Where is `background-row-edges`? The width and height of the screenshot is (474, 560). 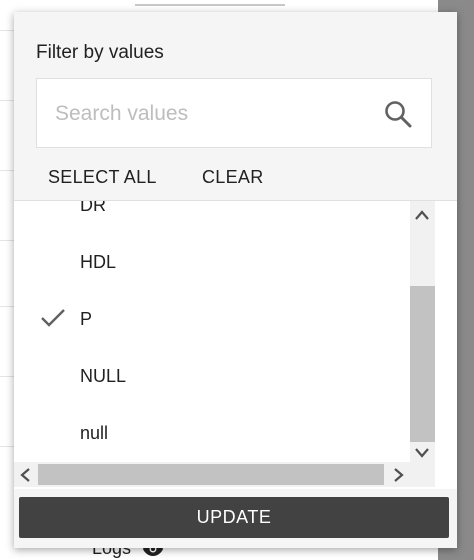
background-row-edges is located at coordinates (7, 280).